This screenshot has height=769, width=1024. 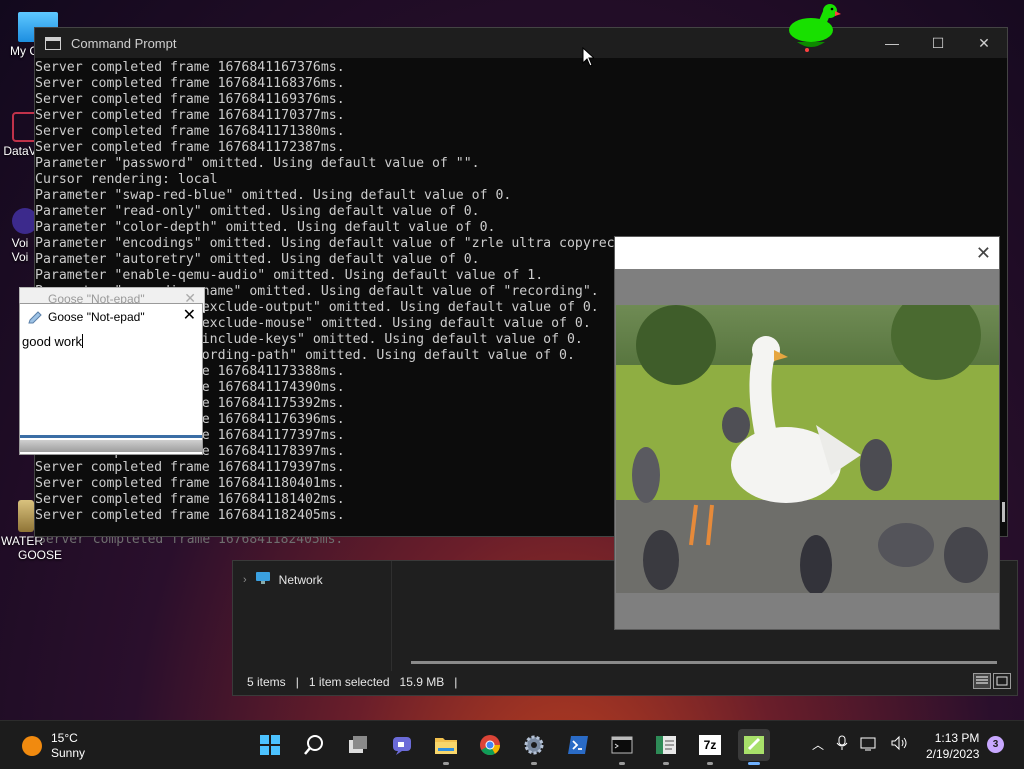 I want to click on chat-button, so click(x=402, y=745).